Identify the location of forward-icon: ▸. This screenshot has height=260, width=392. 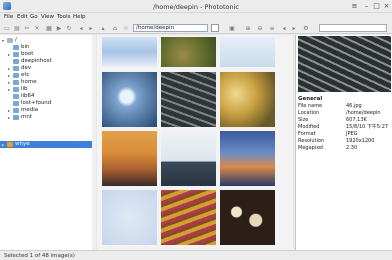
(91, 28).